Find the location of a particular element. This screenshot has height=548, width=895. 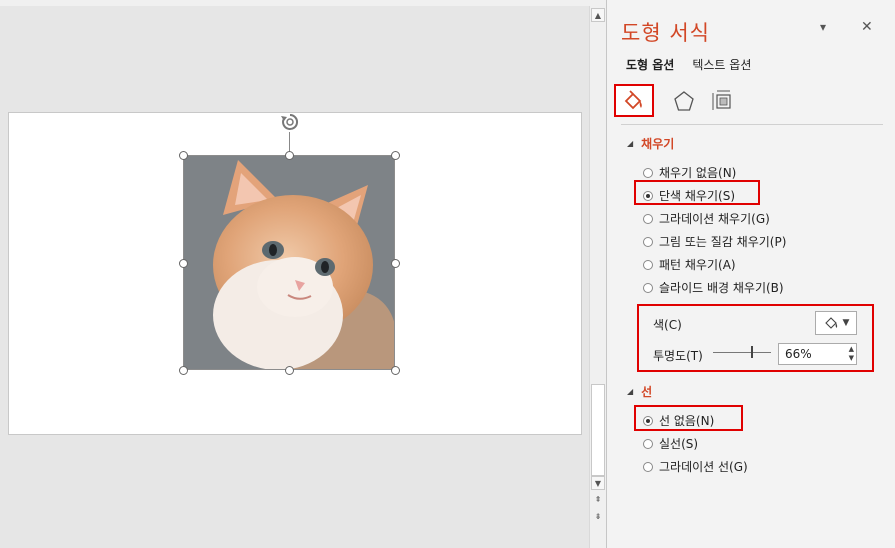

radio-solid-line: 실선(S) is located at coordinates (670, 443).